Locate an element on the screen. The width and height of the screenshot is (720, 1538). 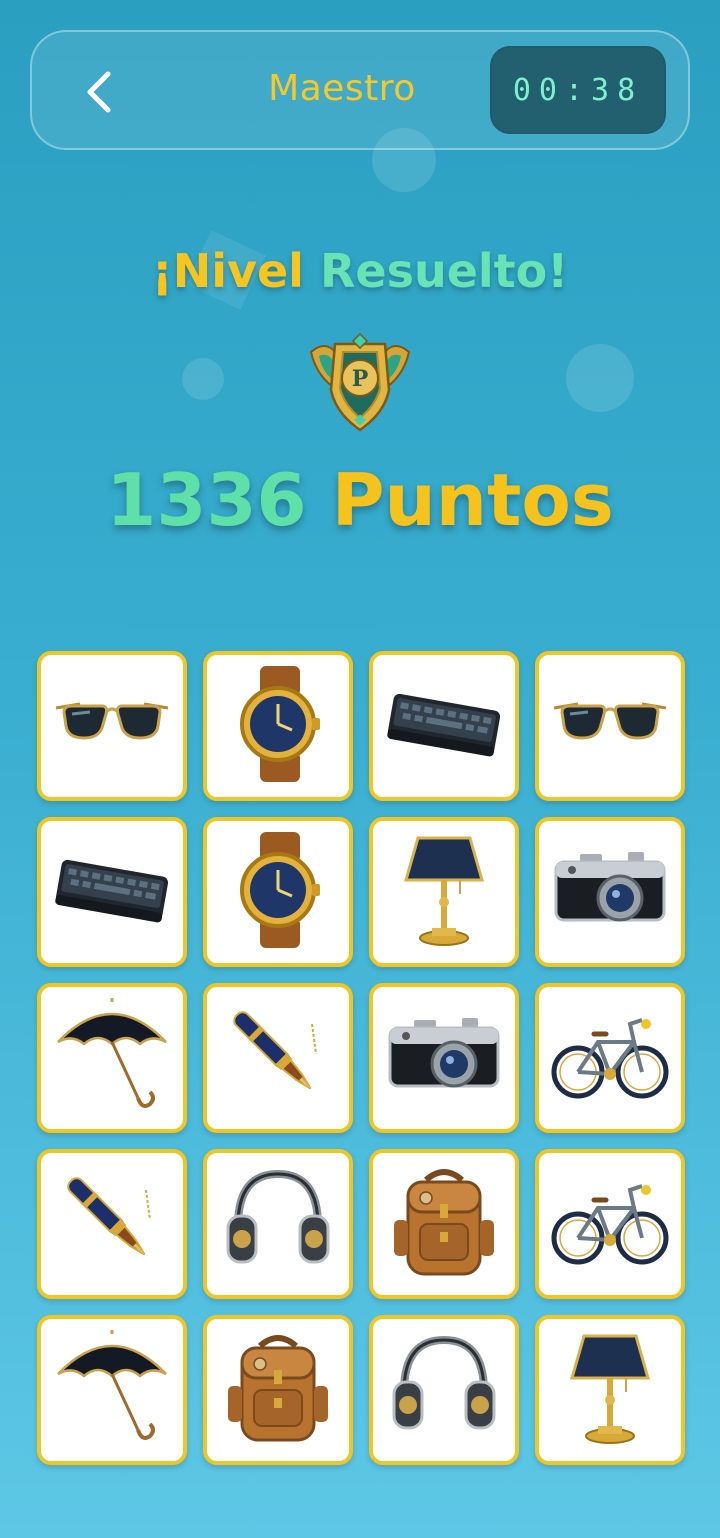
score-label: Puntos is located at coordinates (472, 500).